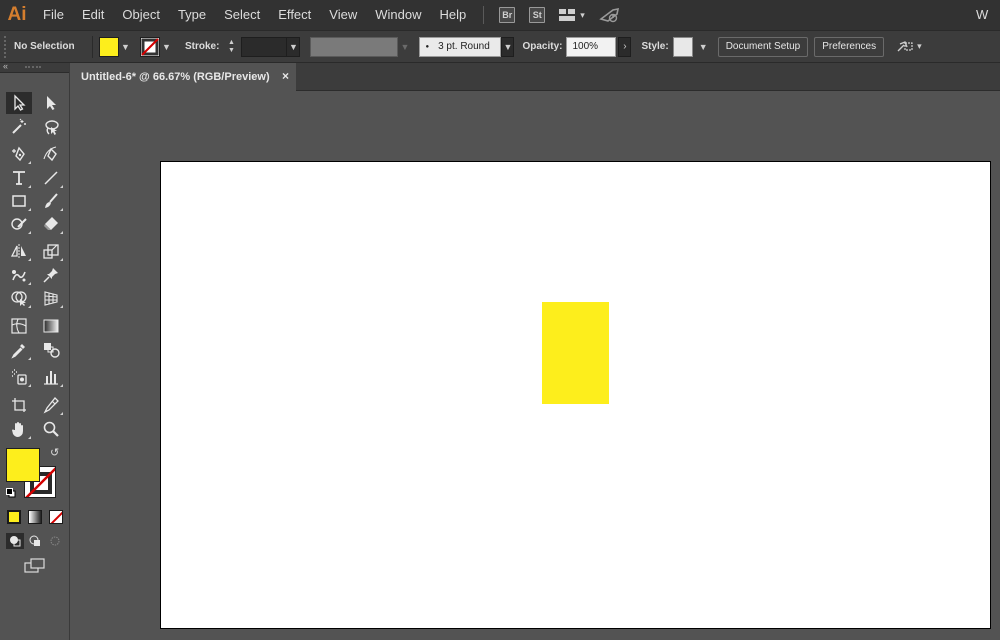 This screenshot has width=1000, height=640. I want to click on stroke-weight-stepper: ▲ ▼, so click(231, 47).